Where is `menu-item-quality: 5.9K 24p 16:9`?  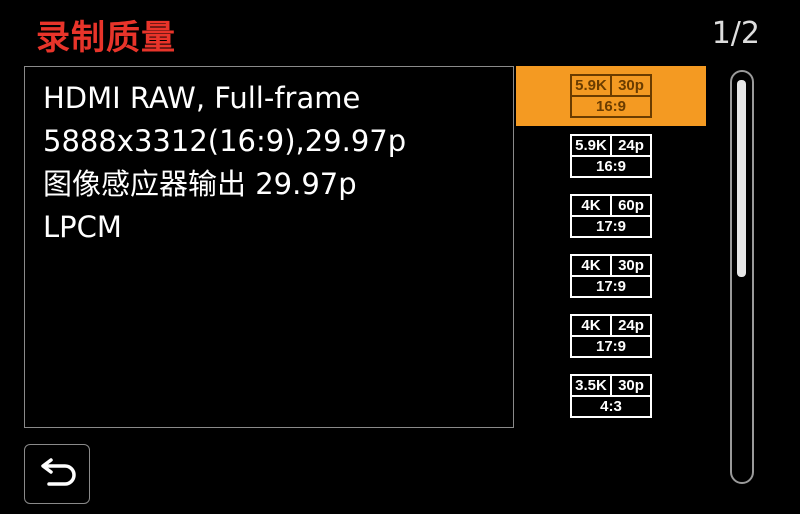
menu-item-quality: 5.9K 24p 16:9 is located at coordinates (611, 156).